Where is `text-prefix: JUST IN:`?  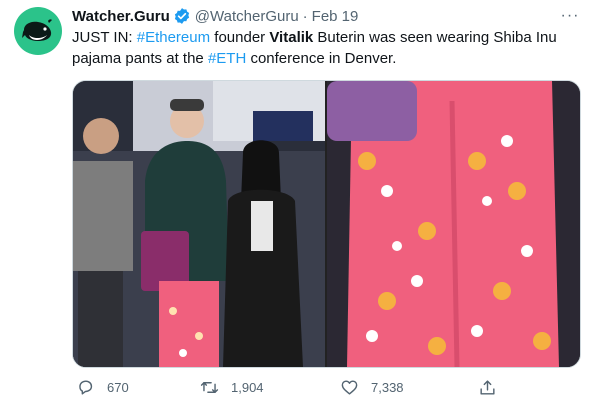
text-prefix: JUST IN: is located at coordinates (104, 37).